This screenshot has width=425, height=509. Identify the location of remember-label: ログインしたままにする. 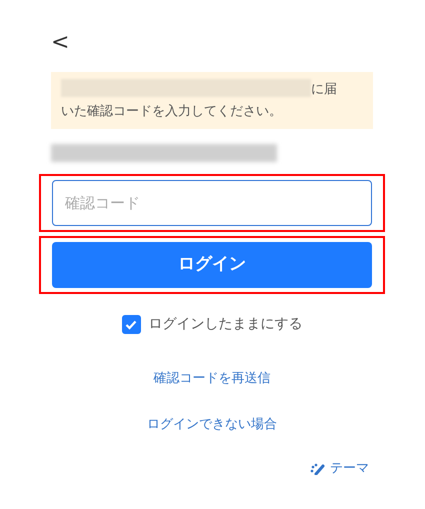
(225, 324).